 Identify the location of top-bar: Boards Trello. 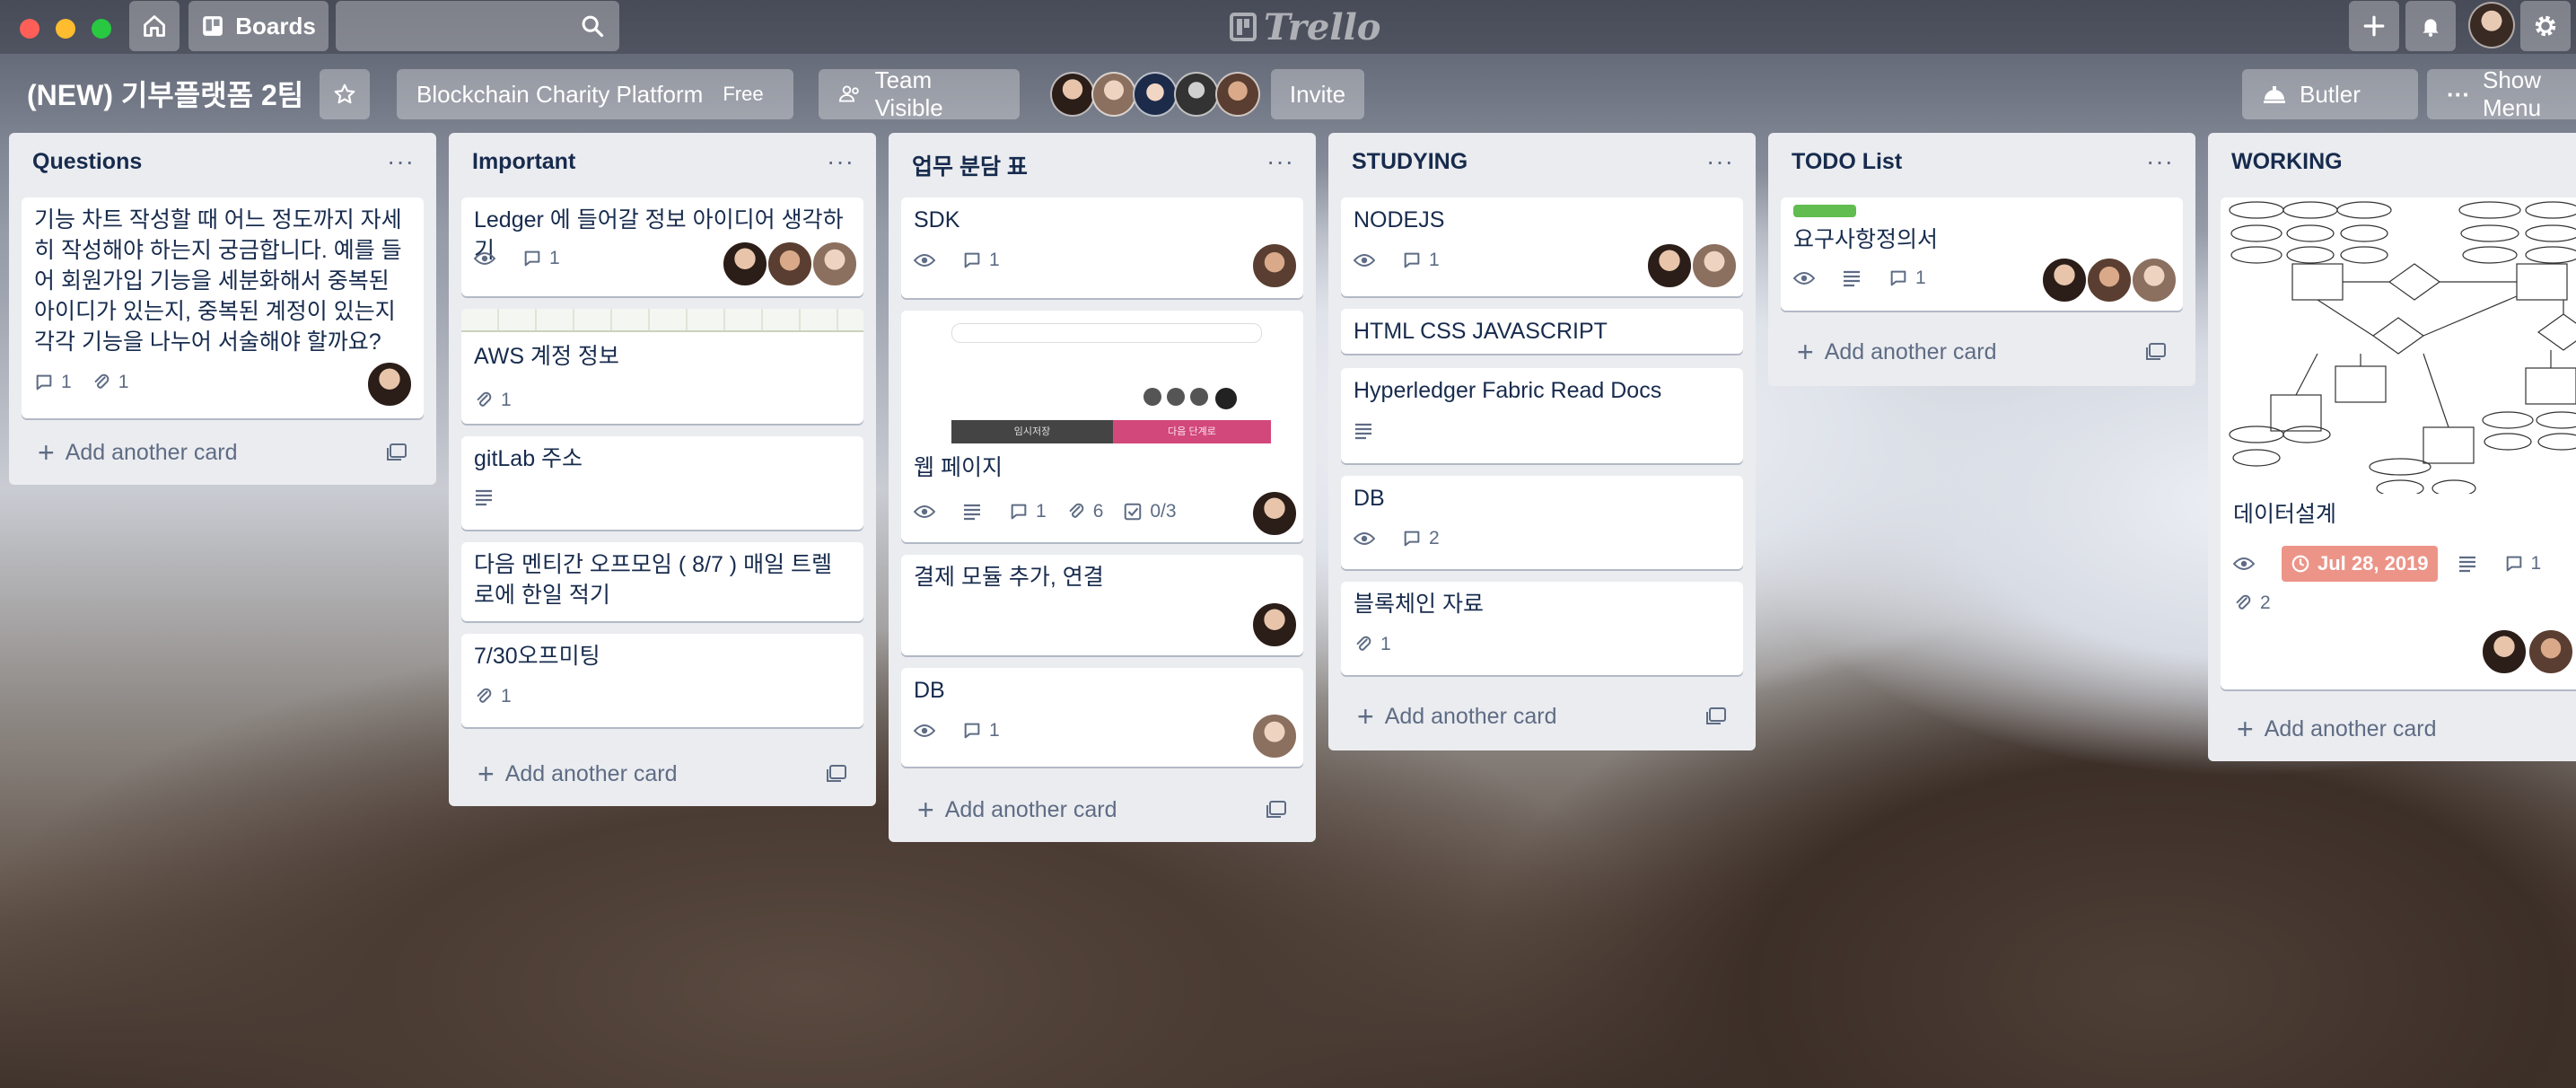
(1288, 27).